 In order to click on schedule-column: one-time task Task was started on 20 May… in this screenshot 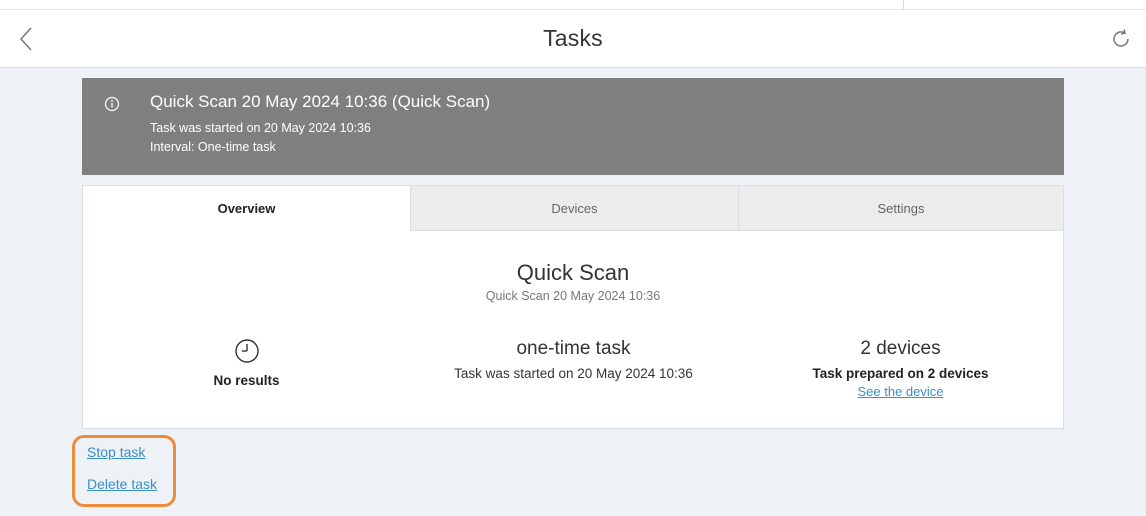, I will do `click(573, 359)`.